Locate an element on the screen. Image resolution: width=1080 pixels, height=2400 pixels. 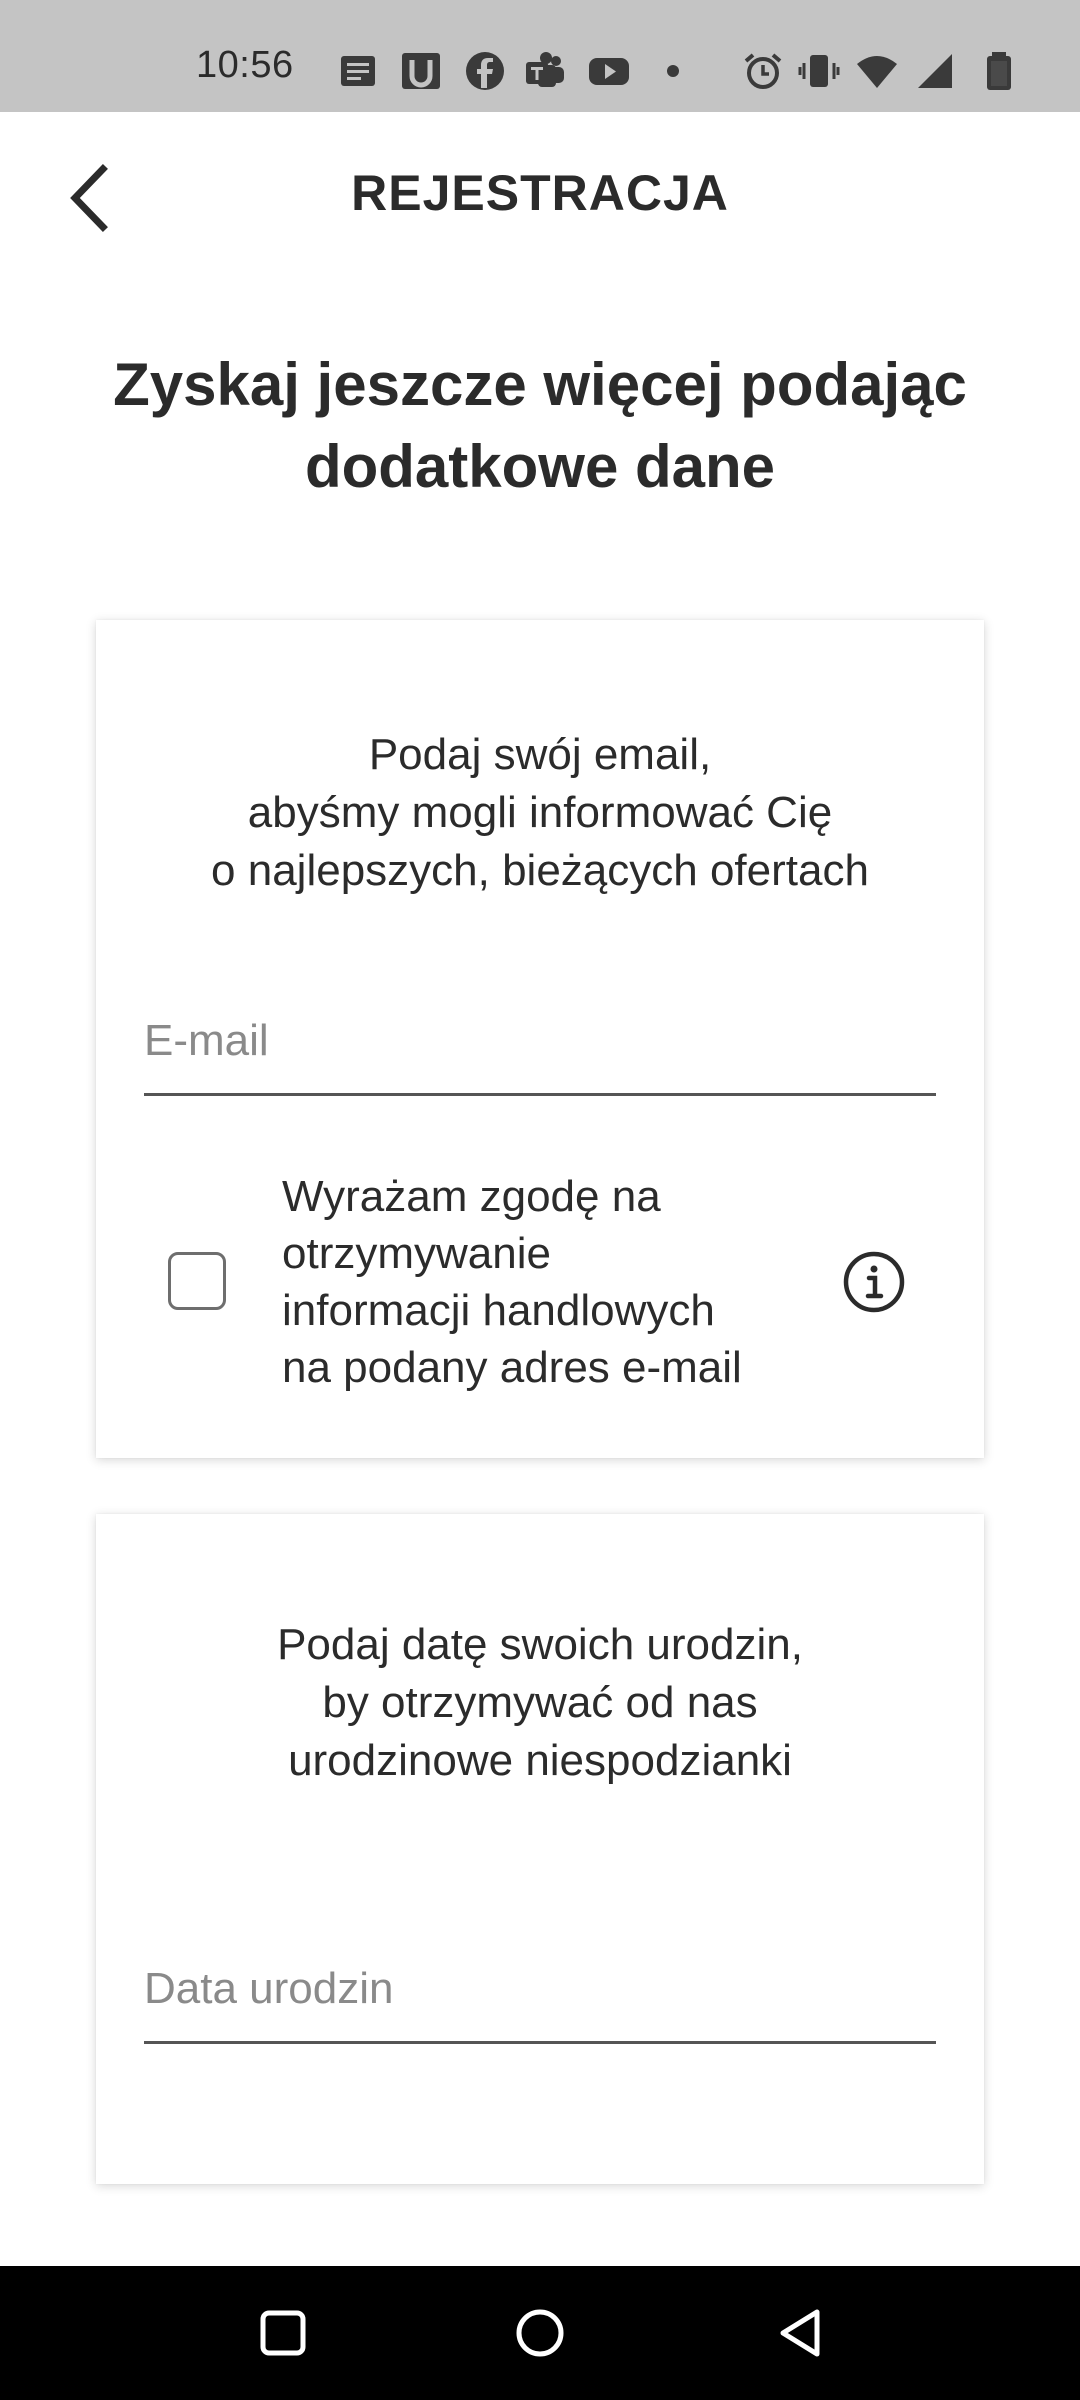
u-app-icon is located at coordinates (421, 71).